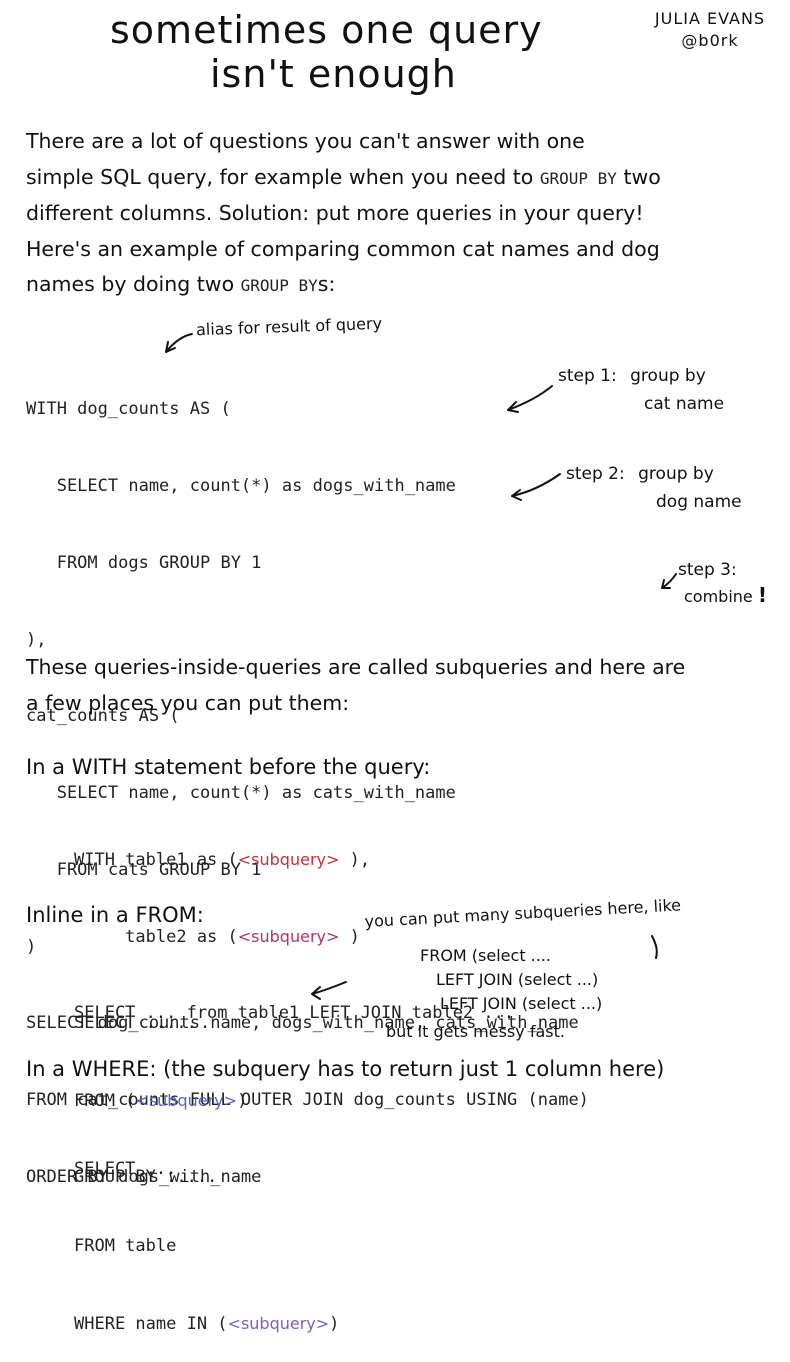  What do you see at coordinates (179, 343) in the screenshot?
I see `alias-arrow-icon` at bounding box center [179, 343].